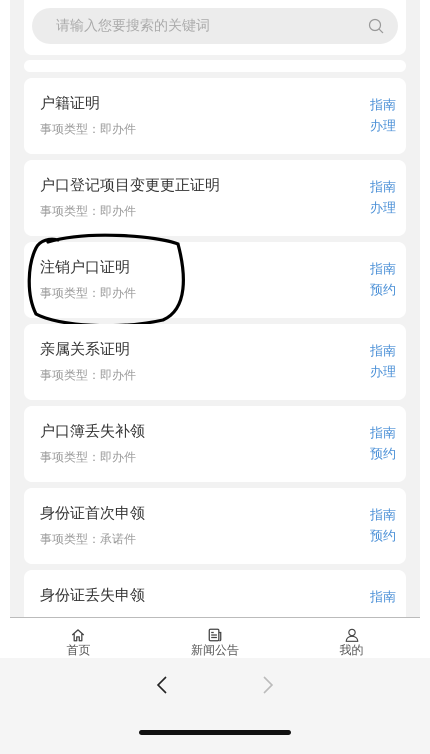 This screenshot has width=430, height=754. What do you see at coordinates (352, 650) in the screenshot?
I see `tab-label: 我的` at bounding box center [352, 650].